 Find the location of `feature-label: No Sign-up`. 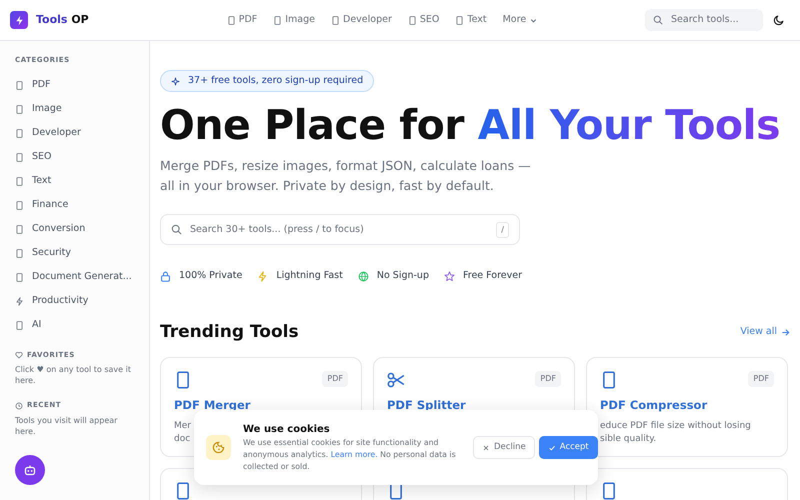

feature-label: No Sign-up is located at coordinates (402, 276).